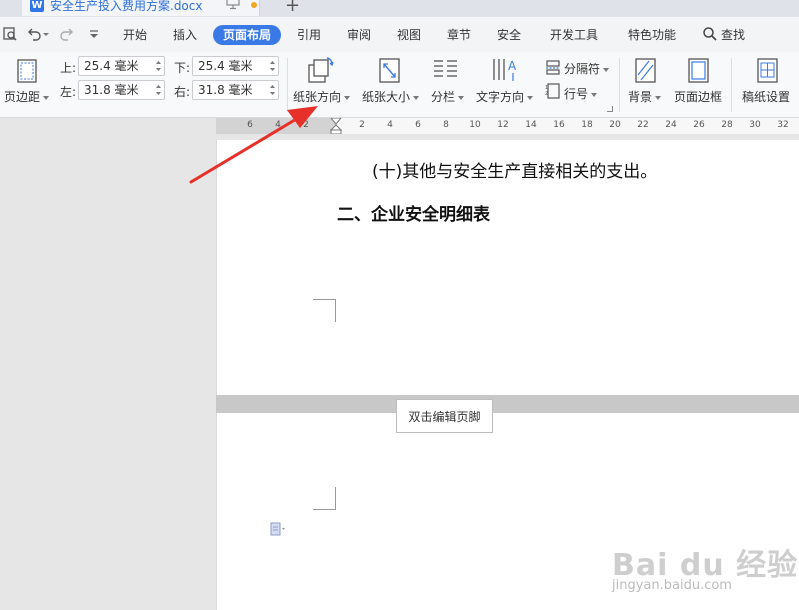  I want to click on ruler-tick-label: 18, so click(587, 125).